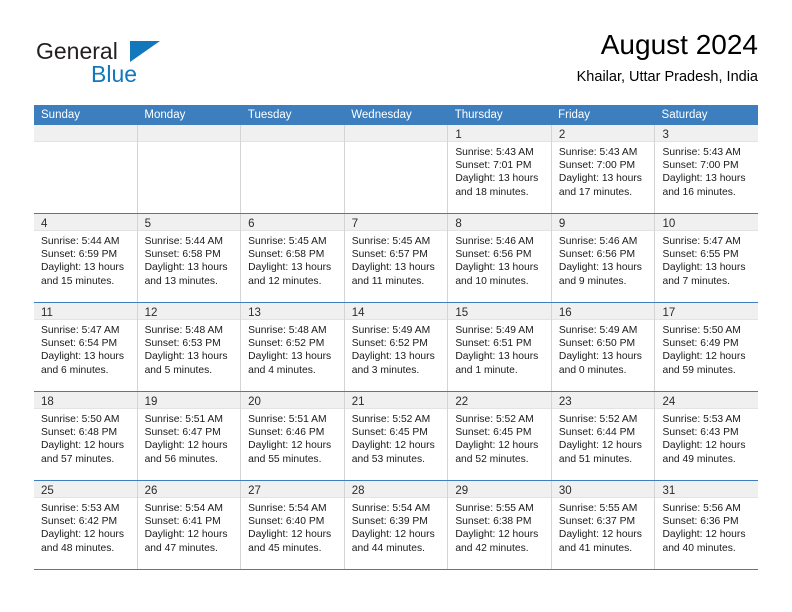  What do you see at coordinates (597, 344) in the screenshot?
I see `sunset-text: Sunset: 6:50 PM` at bounding box center [597, 344].